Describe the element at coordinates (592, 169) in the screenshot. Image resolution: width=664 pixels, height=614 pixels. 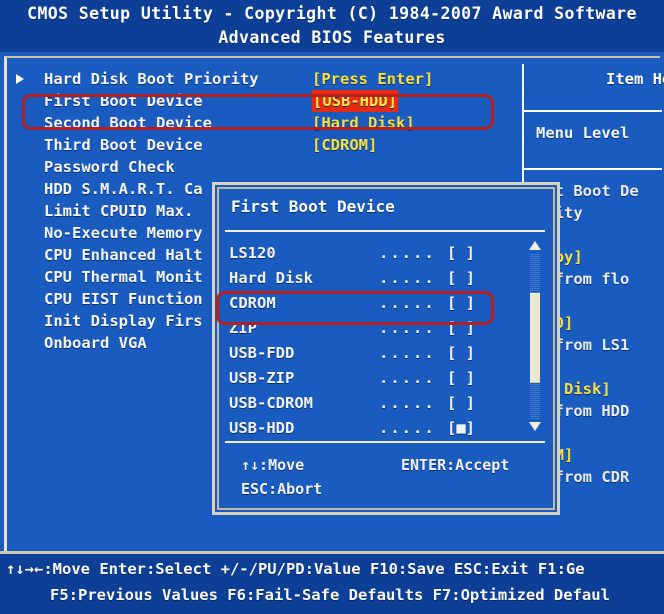
I see `panel-divider-horizontal-bottom` at that location.